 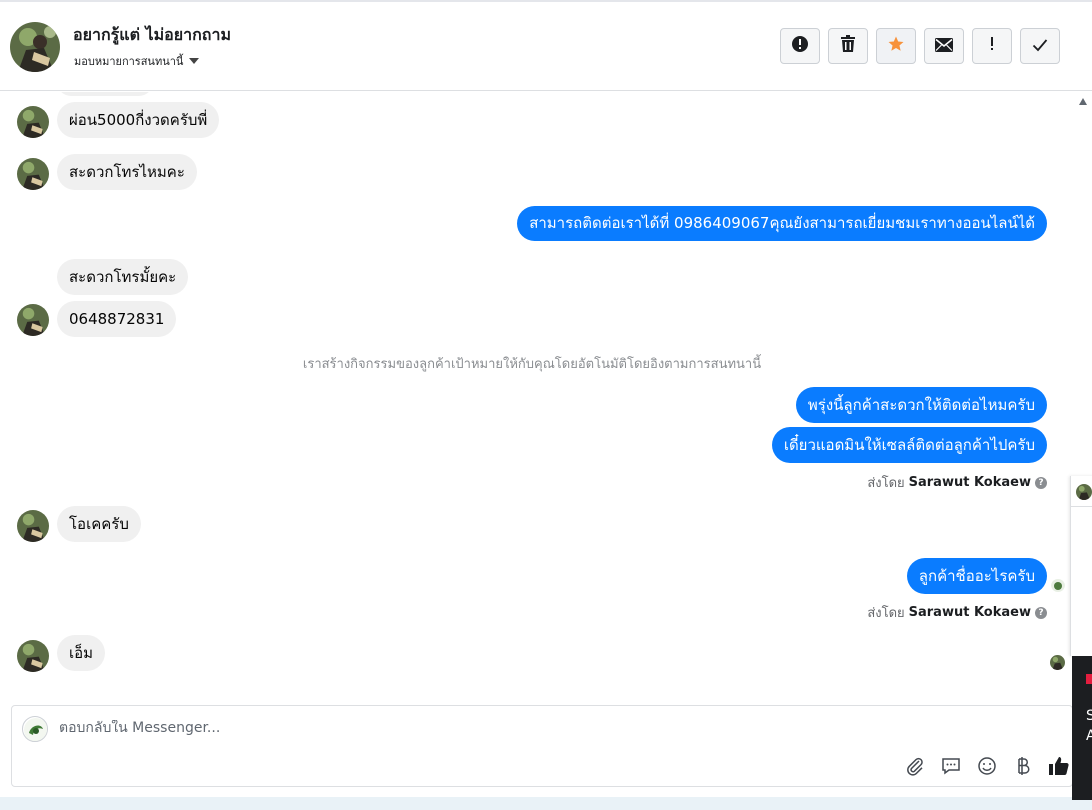 What do you see at coordinates (1084, 492) in the screenshot?
I see `contact-avatar-icon` at bounding box center [1084, 492].